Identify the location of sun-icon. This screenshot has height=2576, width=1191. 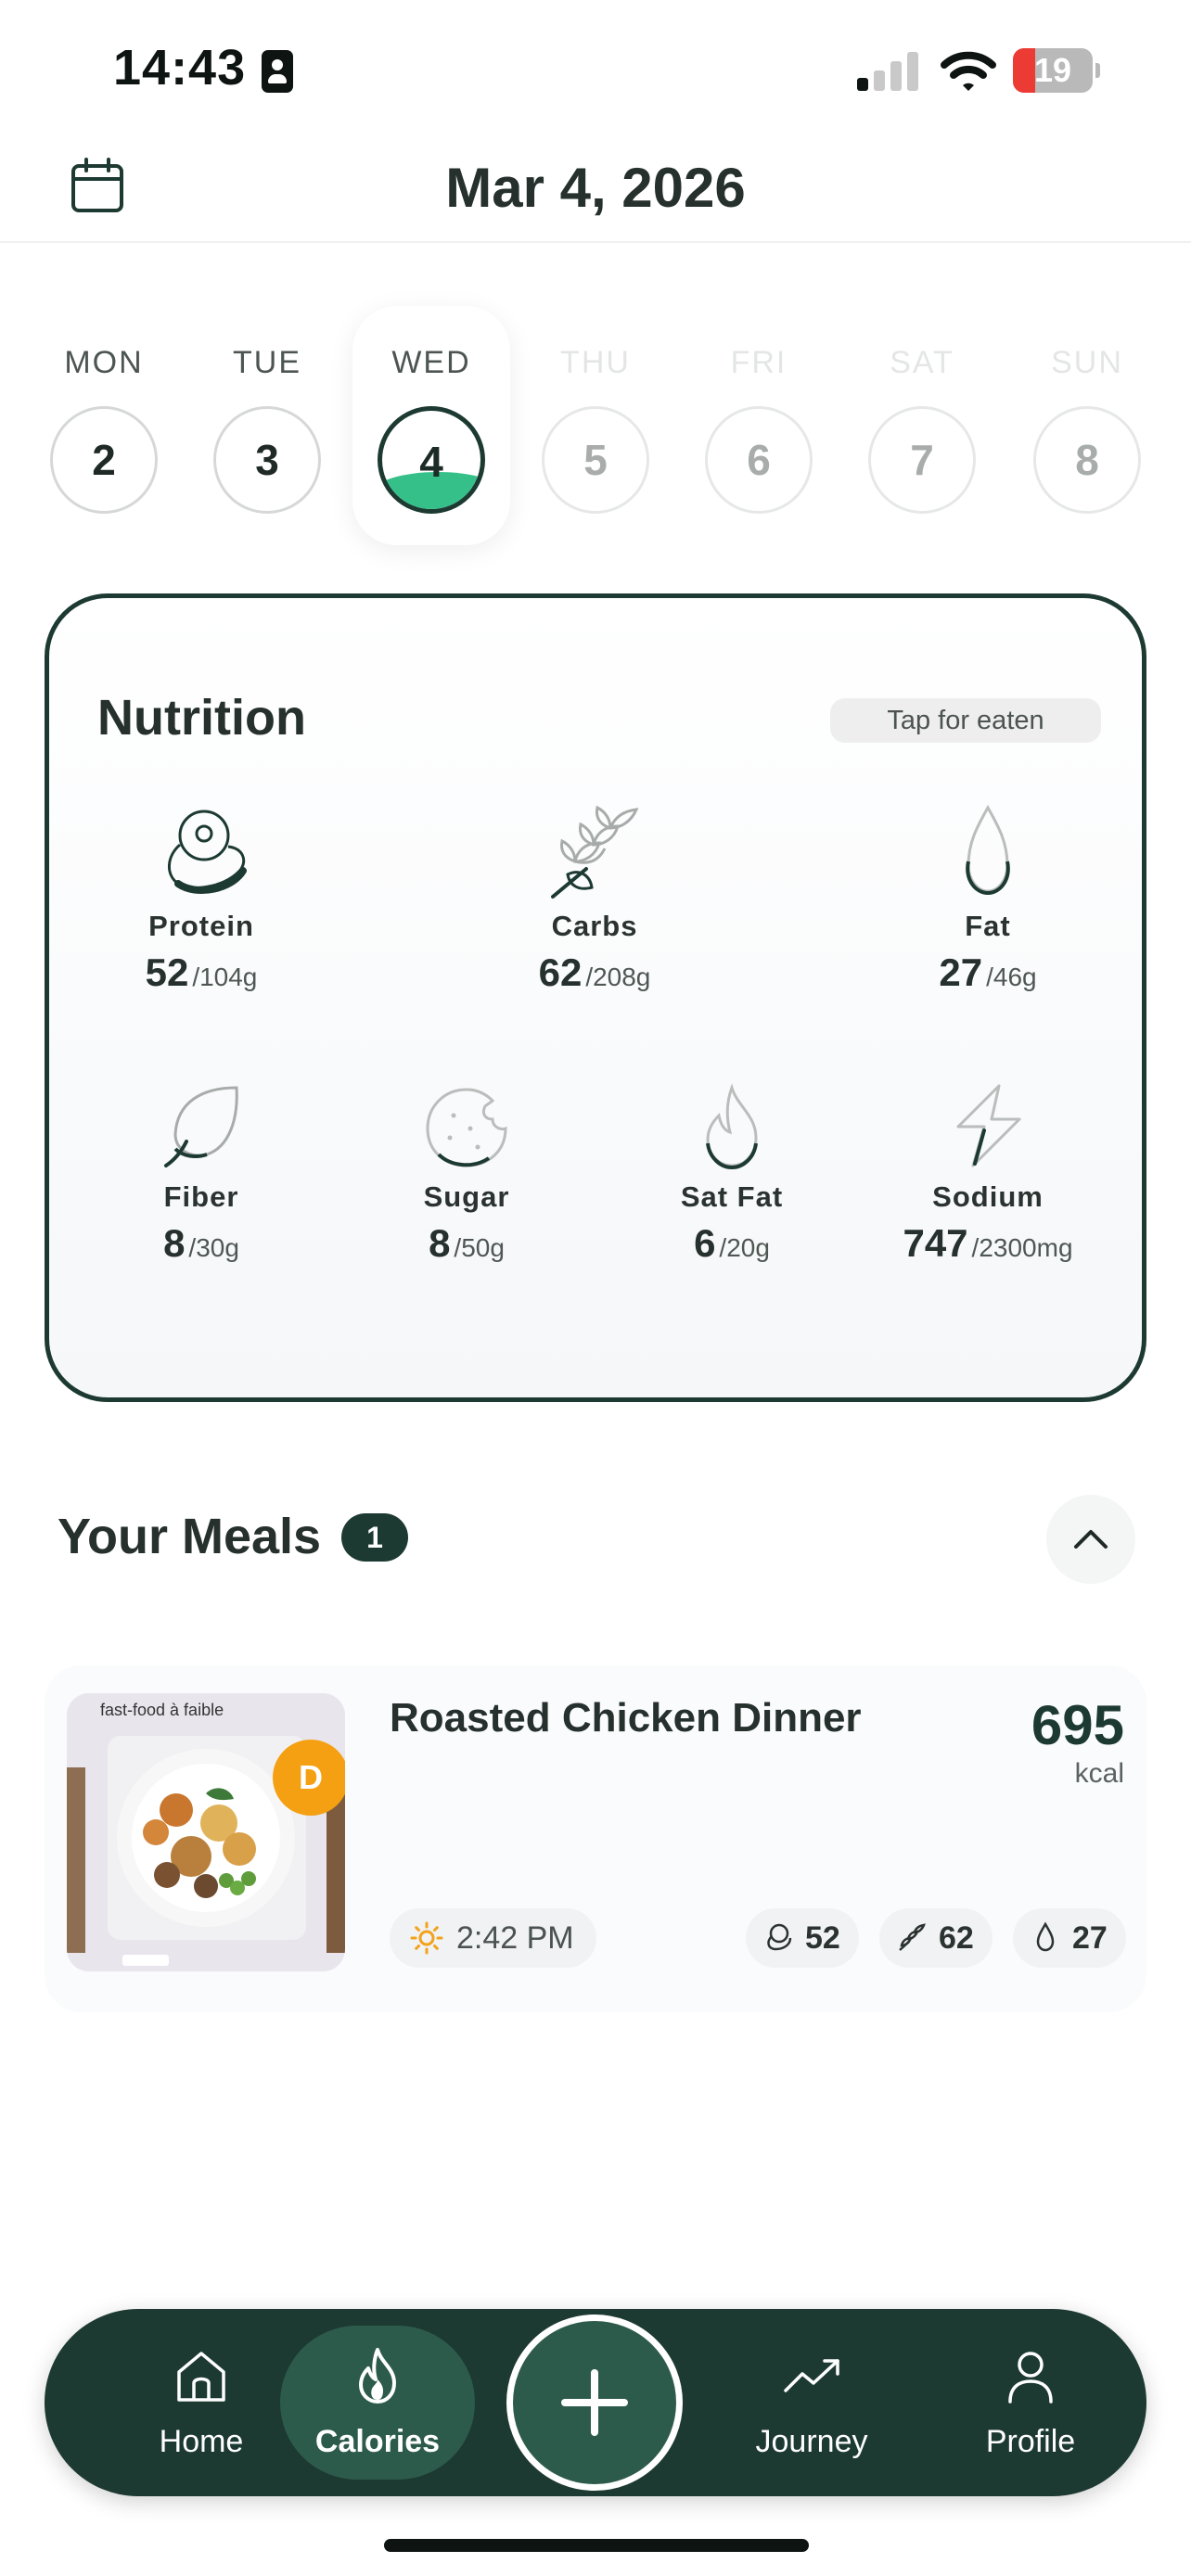
(426, 1938).